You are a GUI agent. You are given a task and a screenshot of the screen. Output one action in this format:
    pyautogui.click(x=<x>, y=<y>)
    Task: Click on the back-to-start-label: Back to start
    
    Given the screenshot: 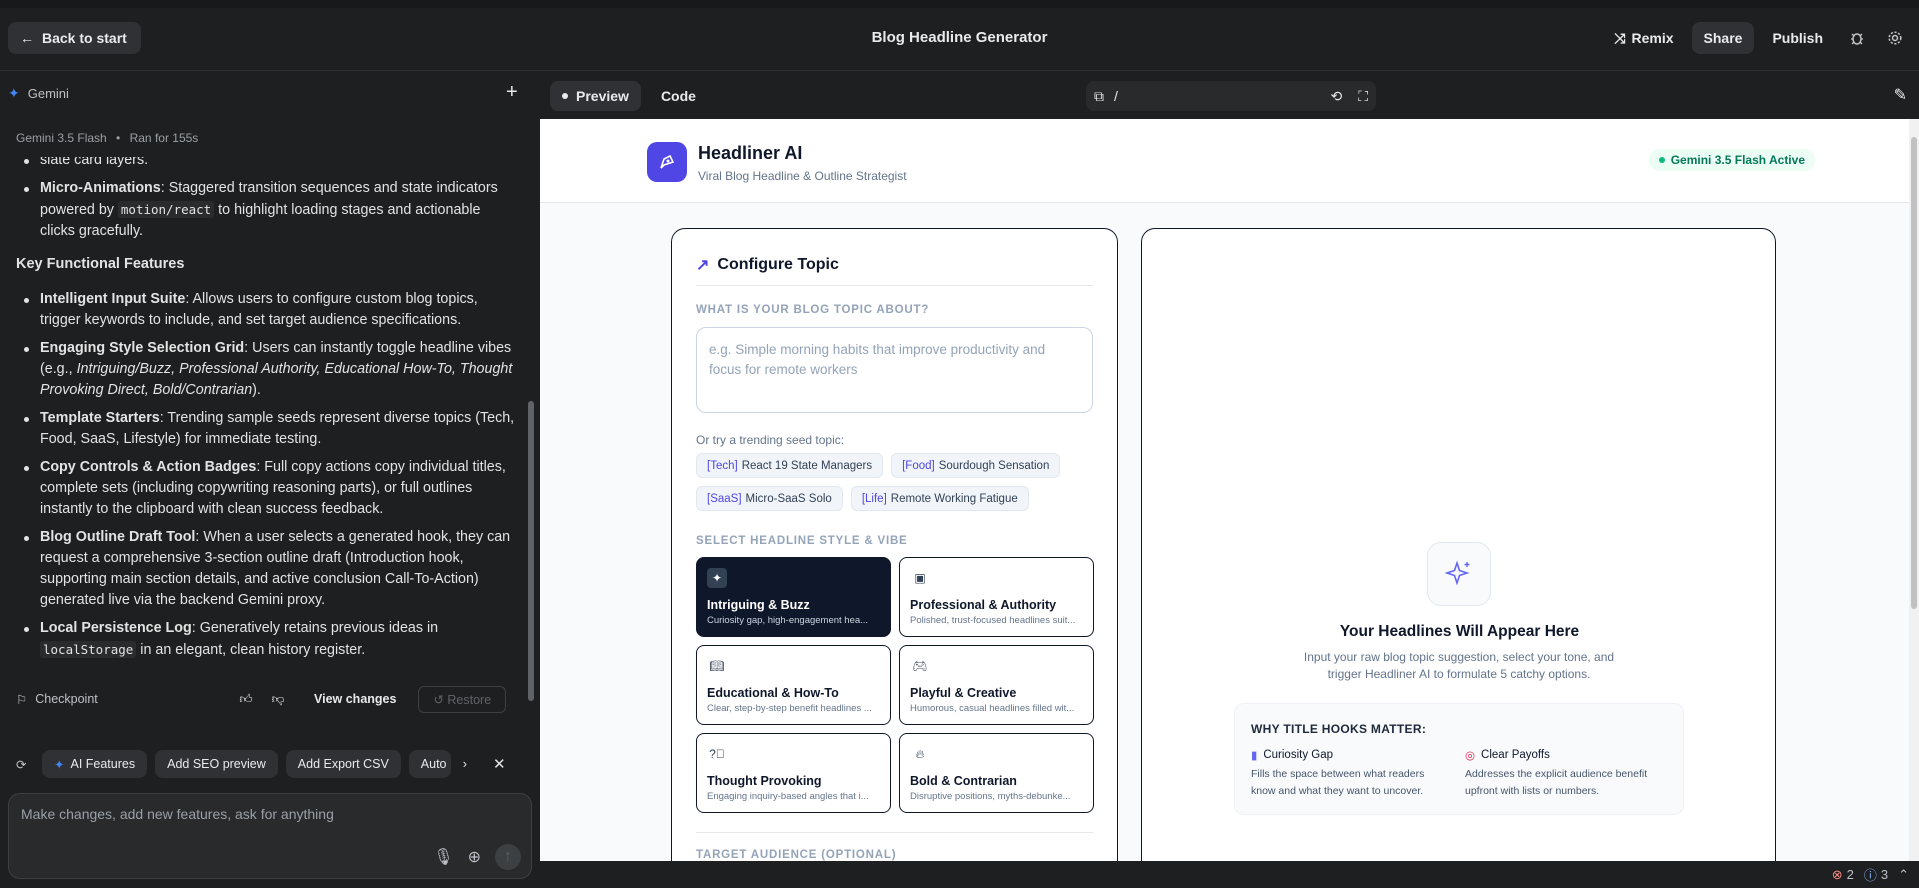 What is the action you would take?
    pyautogui.click(x=84, y=38)
    